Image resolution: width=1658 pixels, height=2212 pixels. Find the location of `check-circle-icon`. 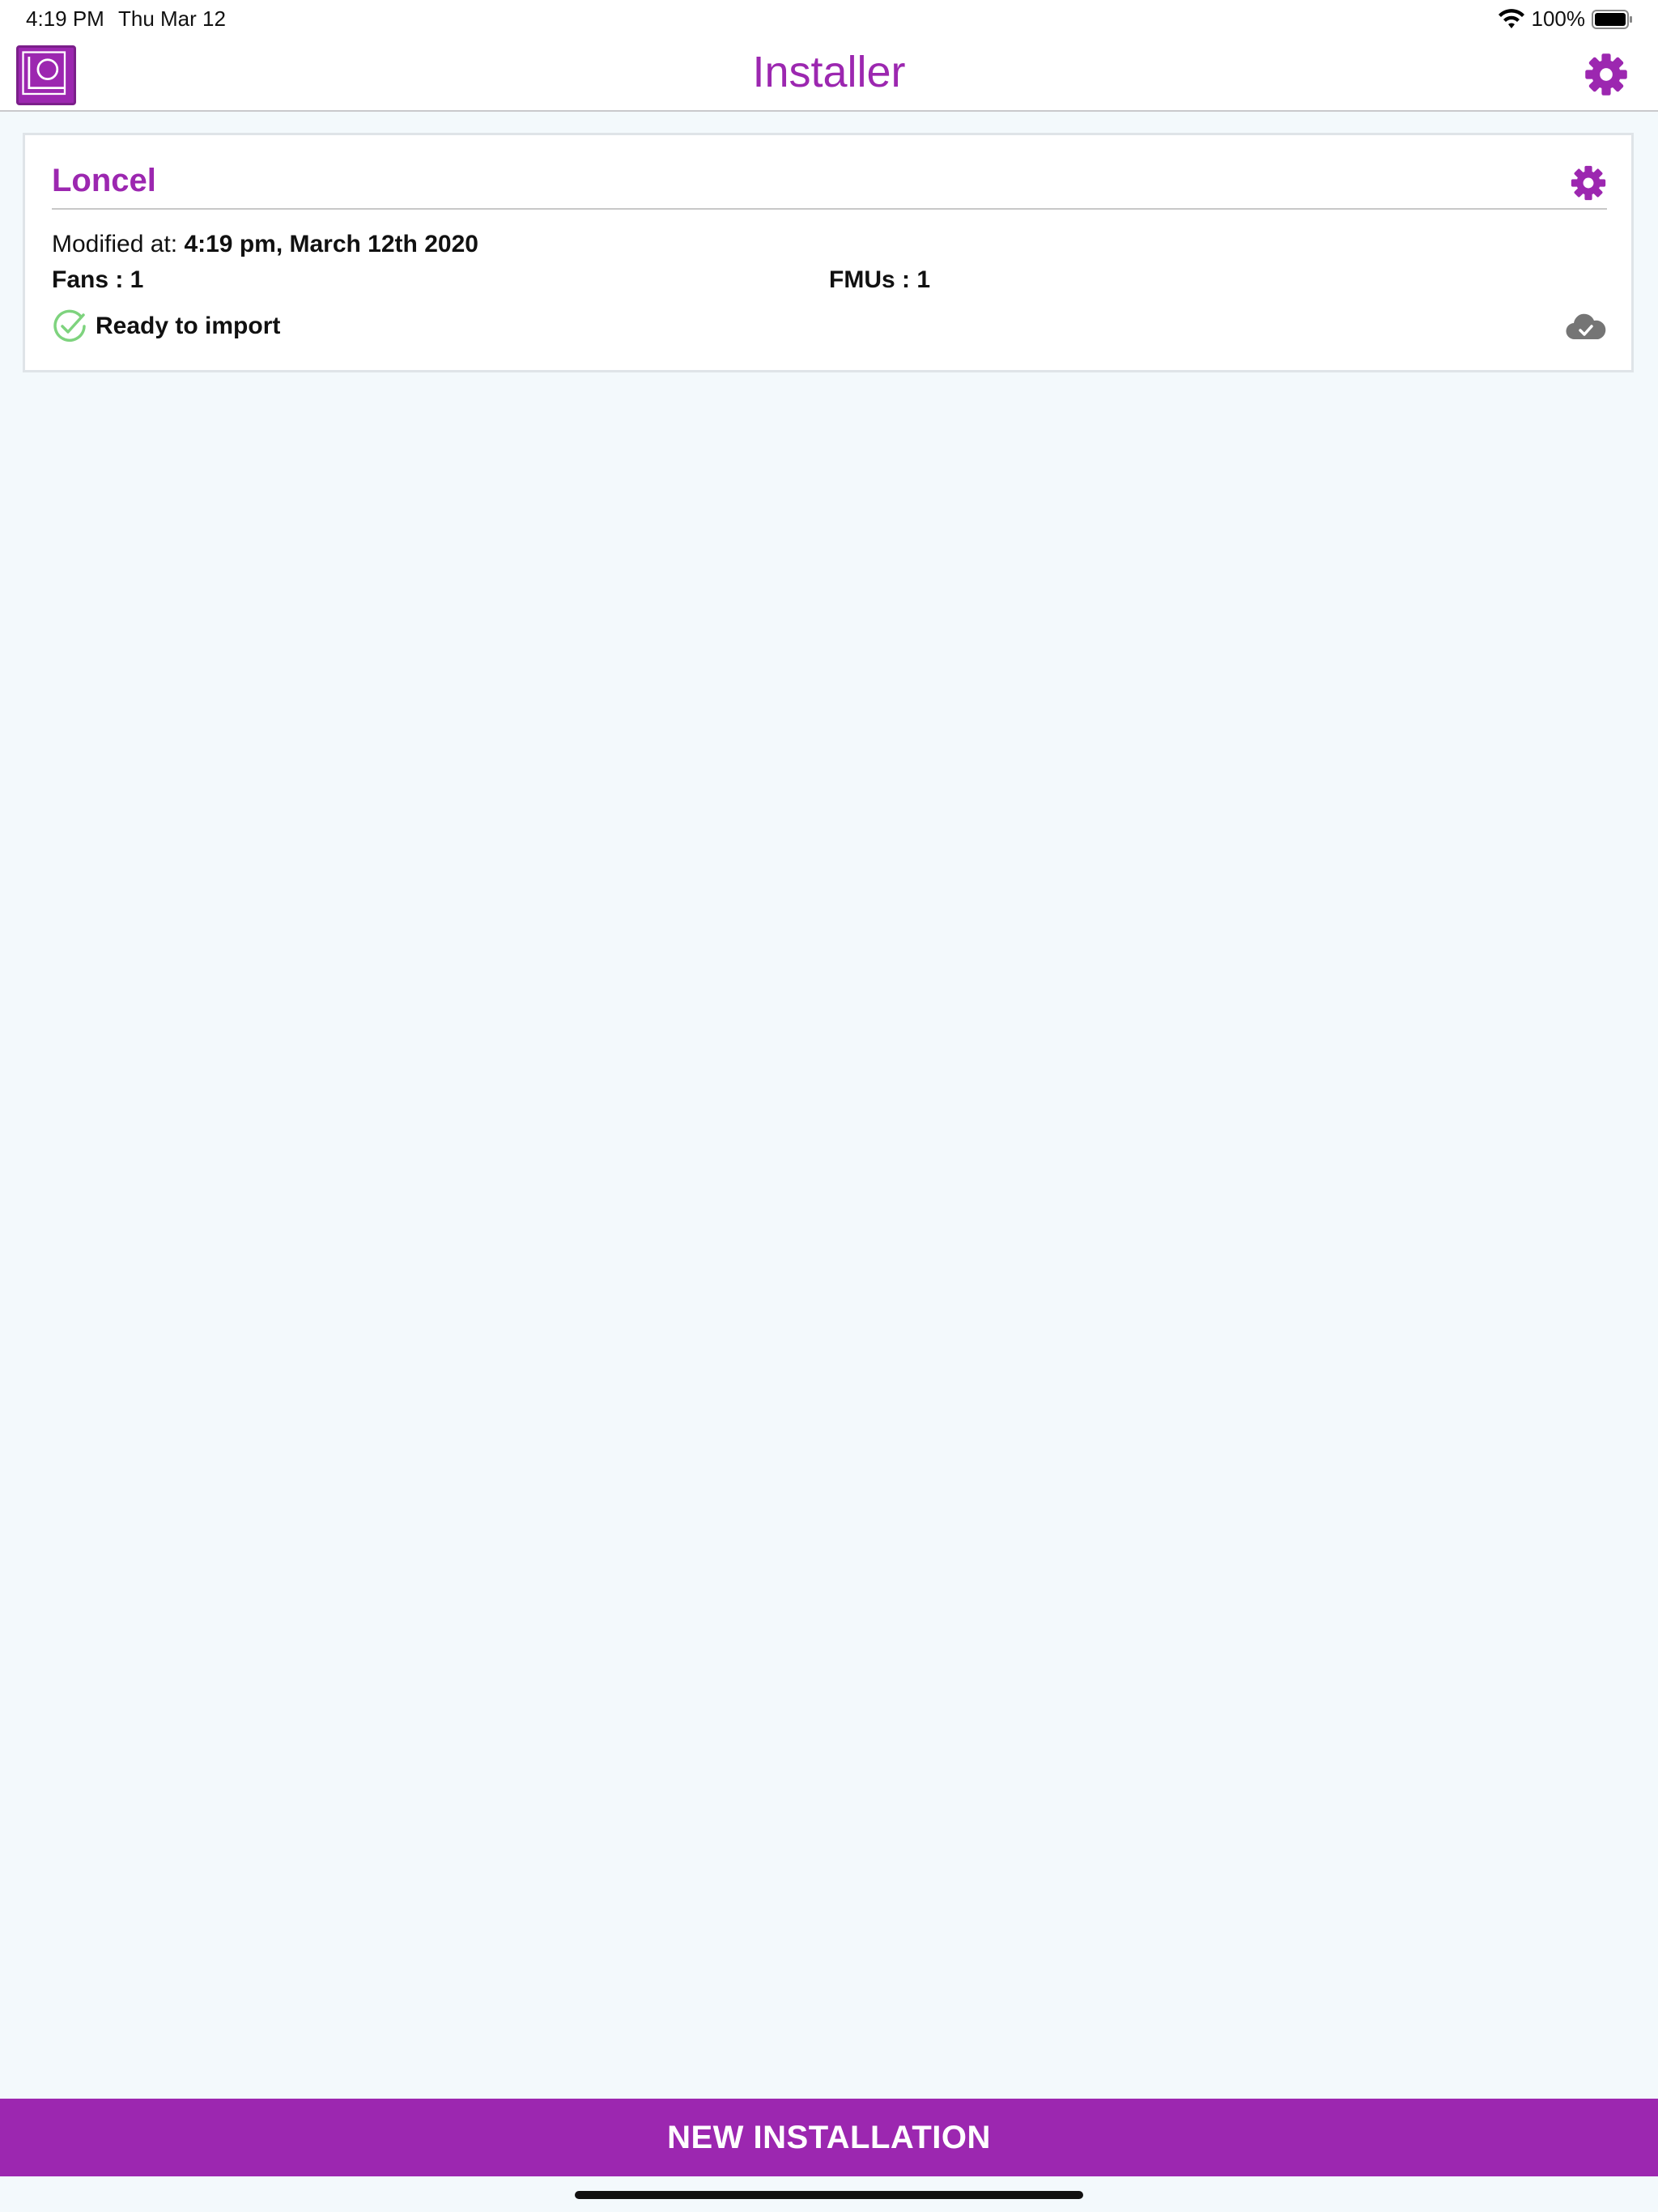

check-circle-icon is located at coordinates (69, 326).